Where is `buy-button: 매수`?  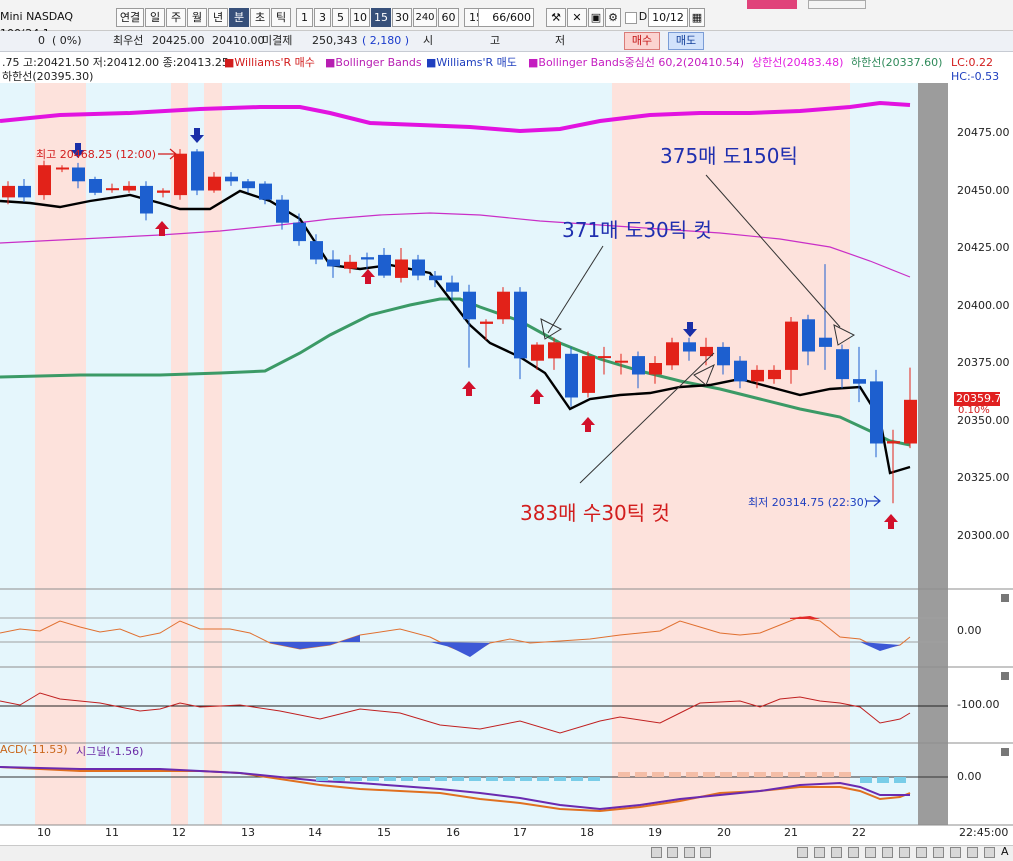 buy-button: 매수 is located at coordinates (642, 41).